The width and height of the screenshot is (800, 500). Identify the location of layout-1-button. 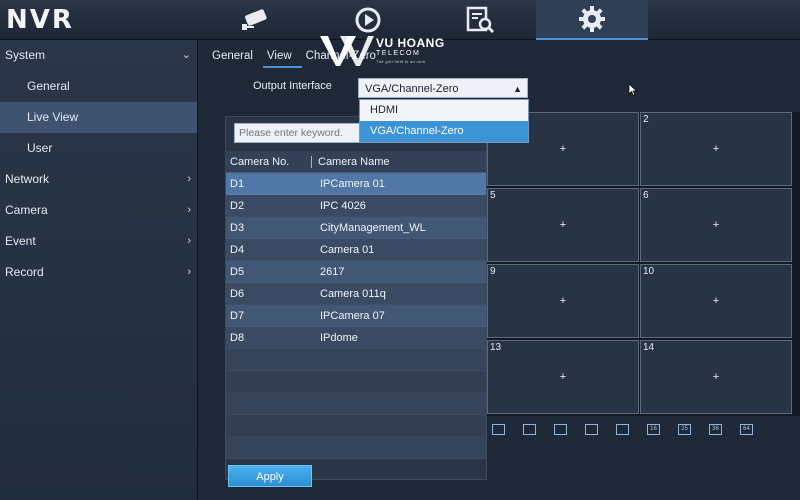
(498, 429).